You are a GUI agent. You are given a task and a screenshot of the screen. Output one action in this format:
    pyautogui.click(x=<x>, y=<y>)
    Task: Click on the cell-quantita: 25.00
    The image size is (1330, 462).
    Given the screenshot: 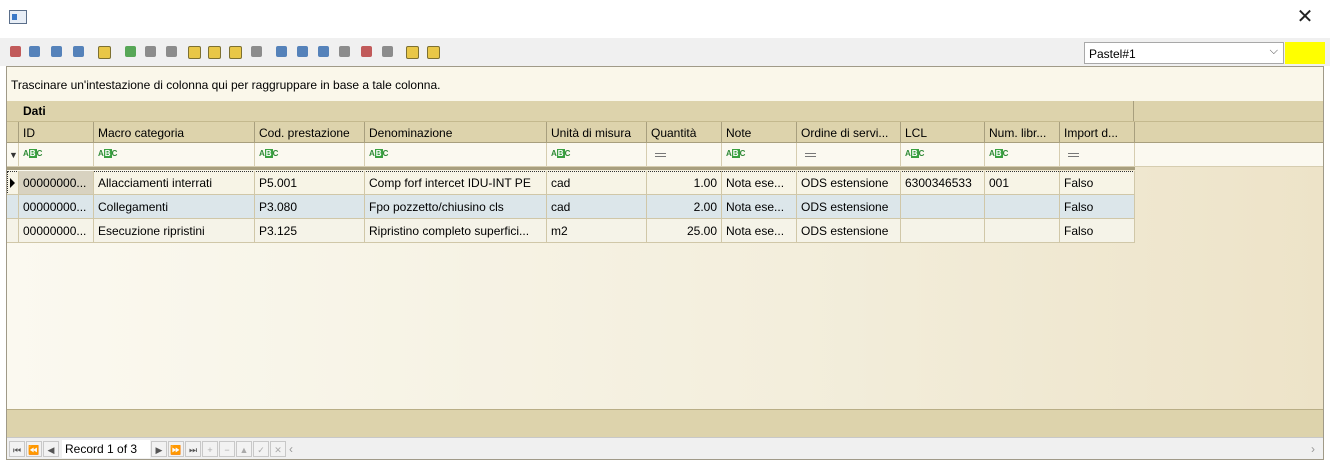 What is the action you would take?
    pyautogui.click(x=684, y=231)
    